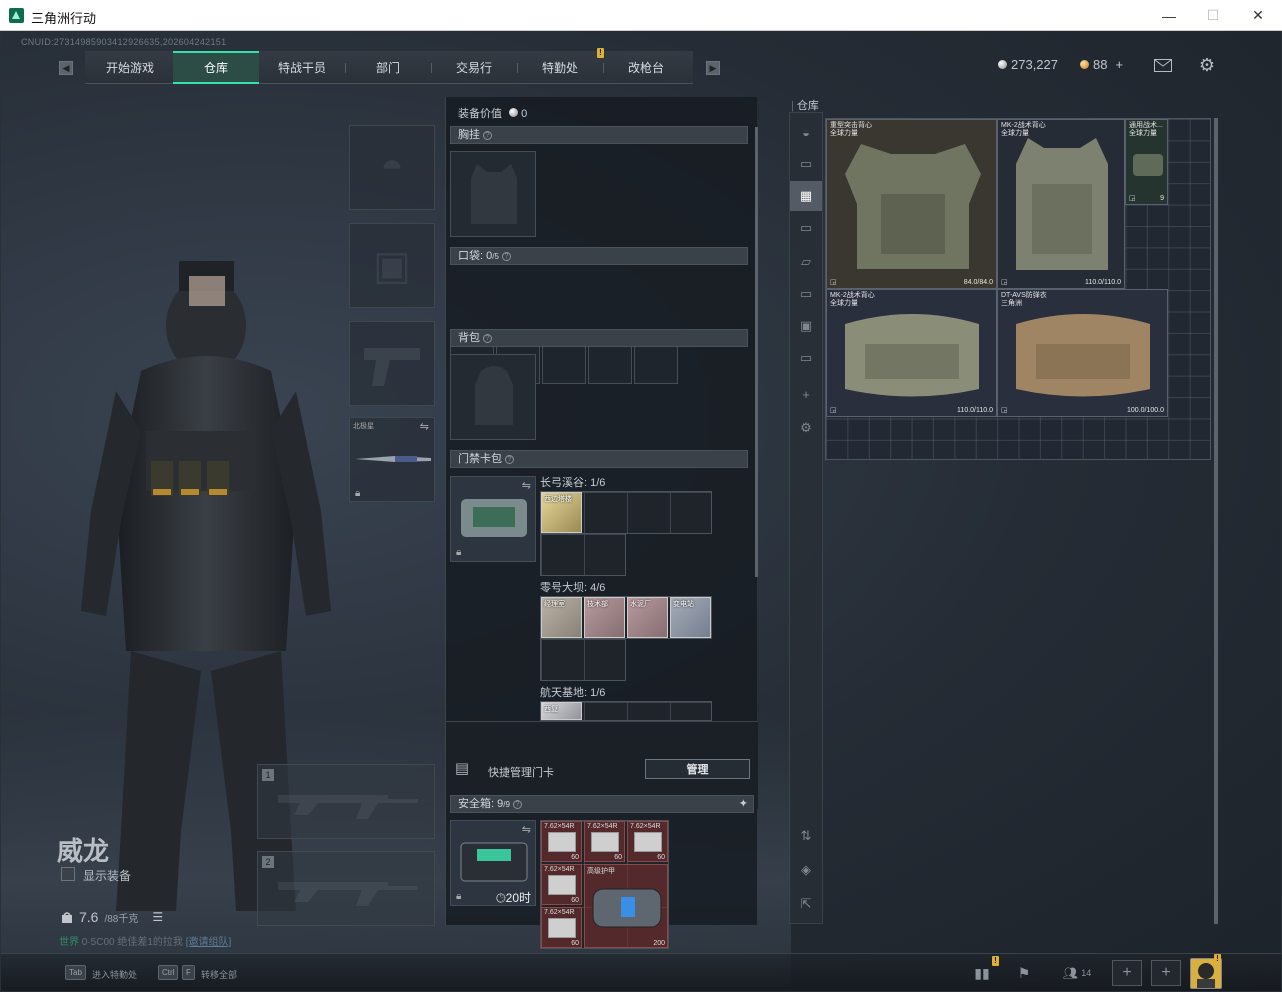  What do you see at coordinates (1258, 15) in the screenshot?
I see `close-button: ✕` at bounding box center [1258, 15].